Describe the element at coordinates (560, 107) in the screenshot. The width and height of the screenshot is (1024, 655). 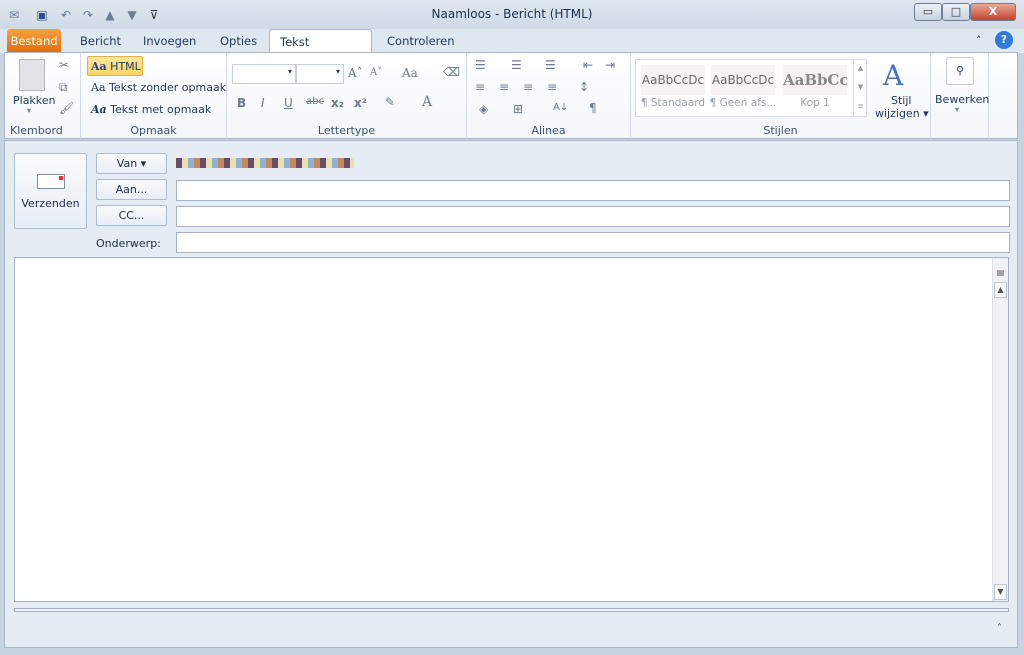
I see `sort-icon: A↓` at that location.